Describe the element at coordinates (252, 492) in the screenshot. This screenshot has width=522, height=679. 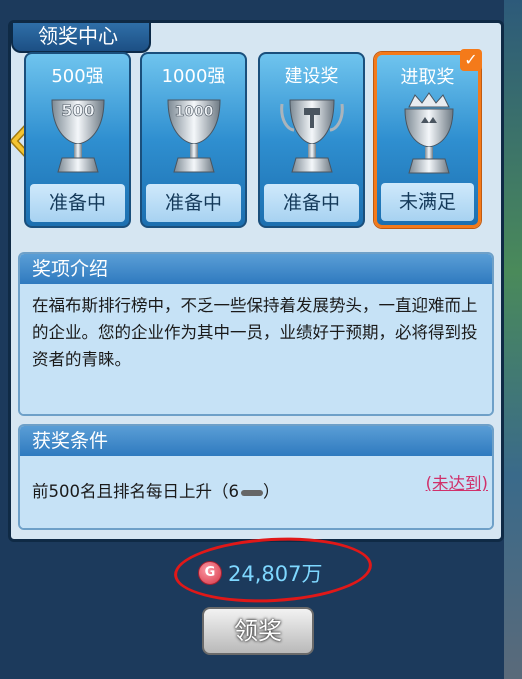
I see `redacted-mark` at that location.